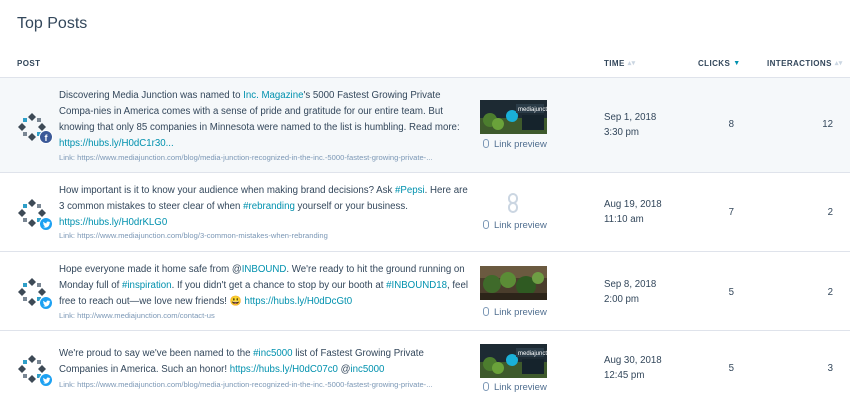  Describe the element at coordinates (52, 23) in the screenshot. I see `page-title: Top Posts` at that location.